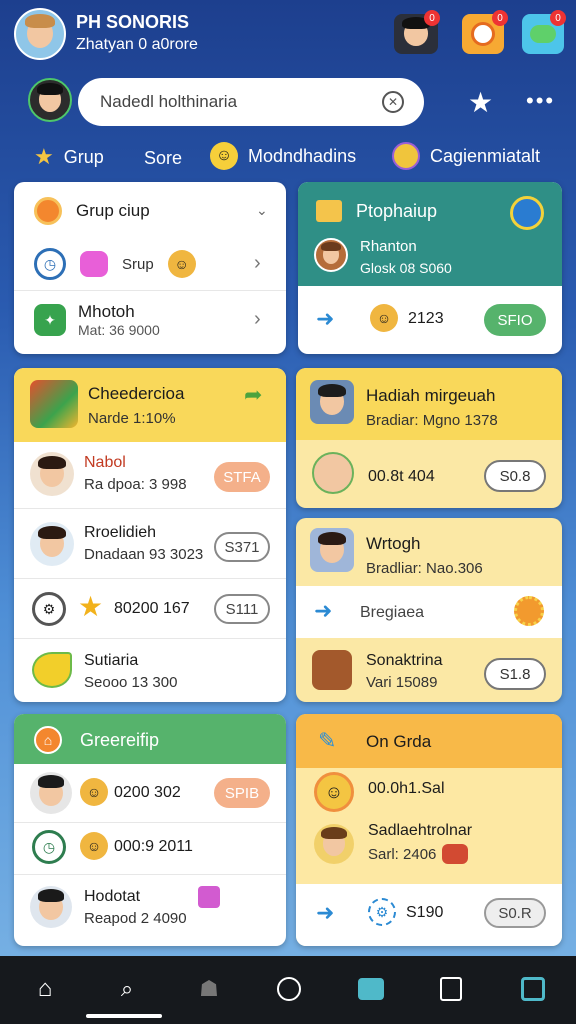 This screenshot has width=576, height=1024. What do you see at coordinates (329, 211) in the screenshot?
I see `gift-icon` at bounding box center [329, 211].